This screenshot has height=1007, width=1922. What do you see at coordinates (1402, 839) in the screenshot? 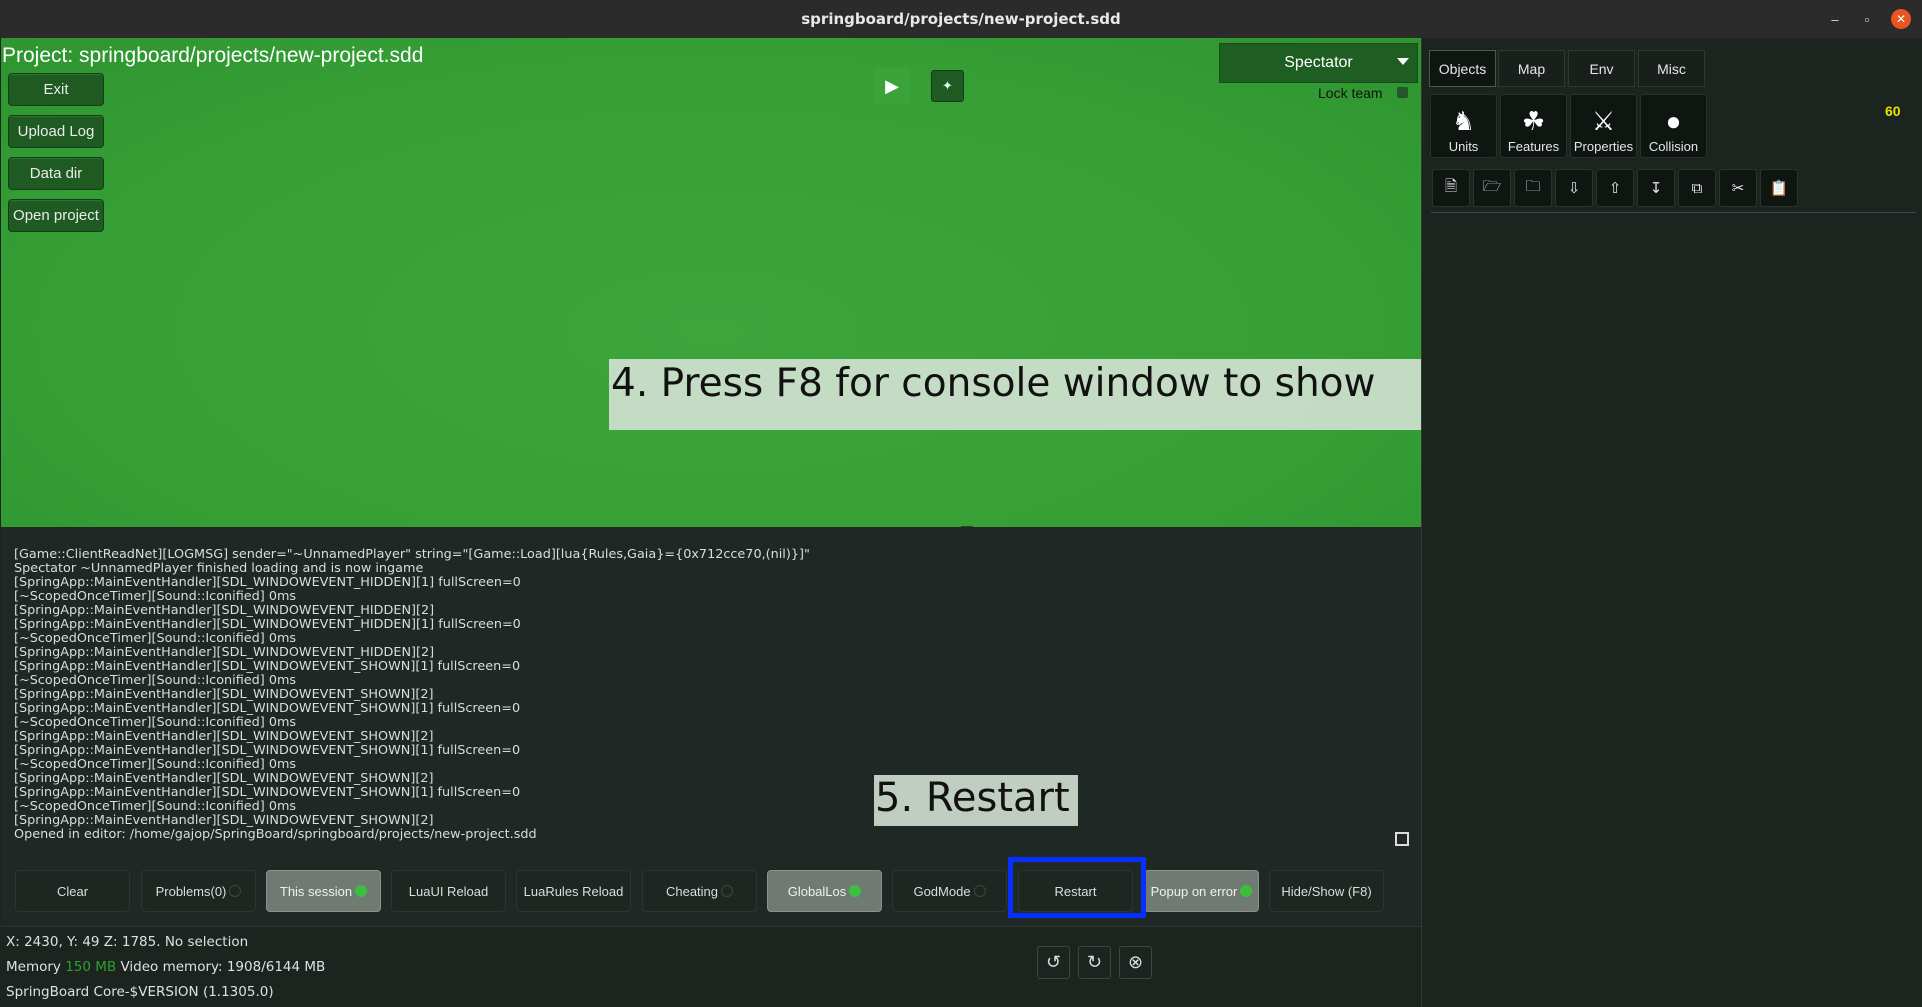
I see `expand-icon` at bounding box center [1402, 839].